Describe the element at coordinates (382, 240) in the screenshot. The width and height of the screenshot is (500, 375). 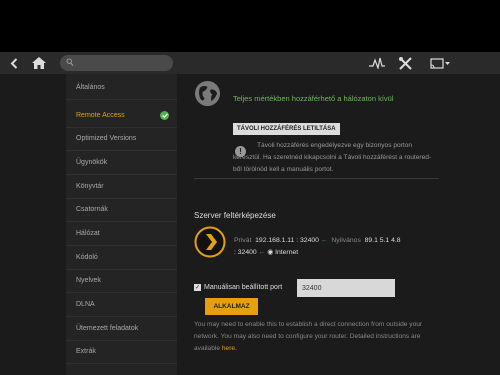
I see `public-ip: 89.1 5.1 4.8` at that location.